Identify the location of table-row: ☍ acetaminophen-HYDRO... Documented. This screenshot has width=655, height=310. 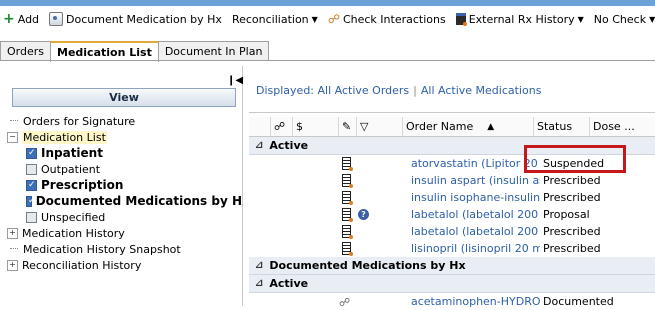
(452, 301).